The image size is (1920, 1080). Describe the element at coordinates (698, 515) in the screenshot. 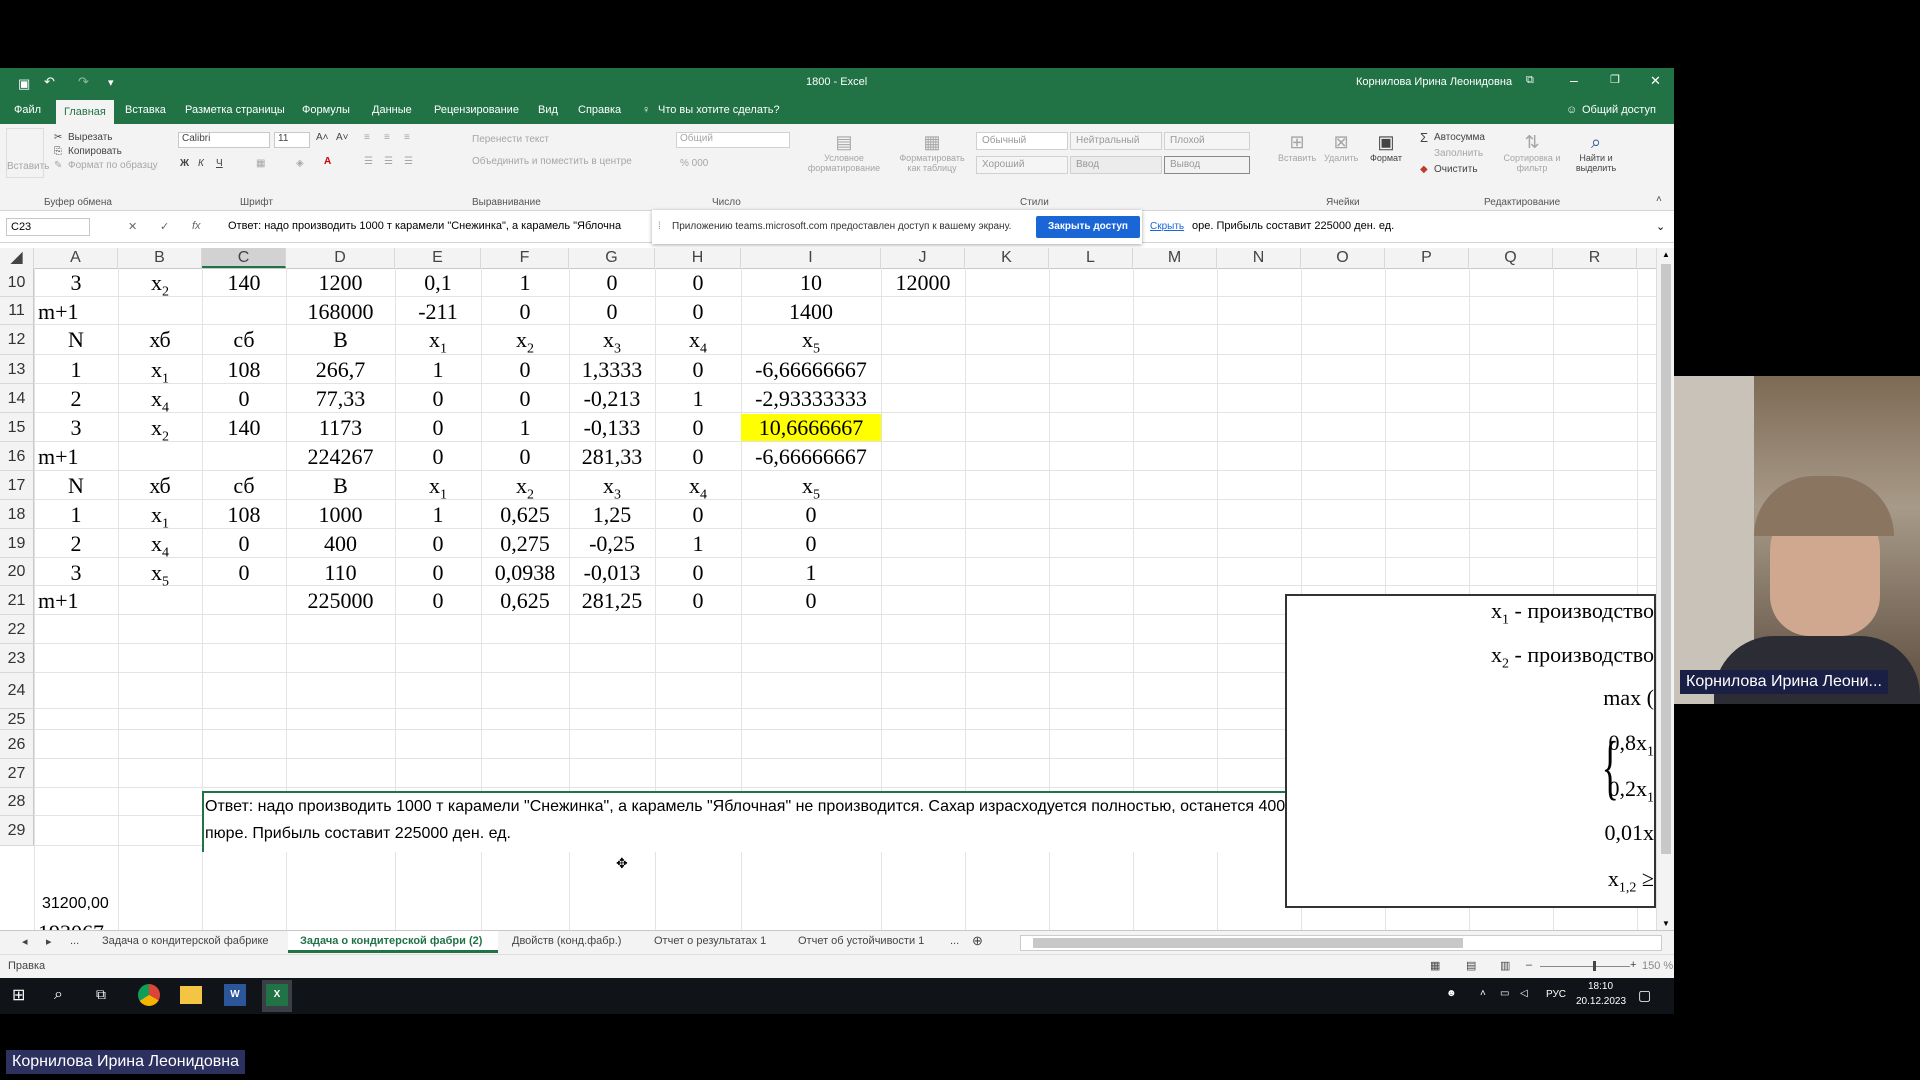

I see `cell-h18: 0` at that location.